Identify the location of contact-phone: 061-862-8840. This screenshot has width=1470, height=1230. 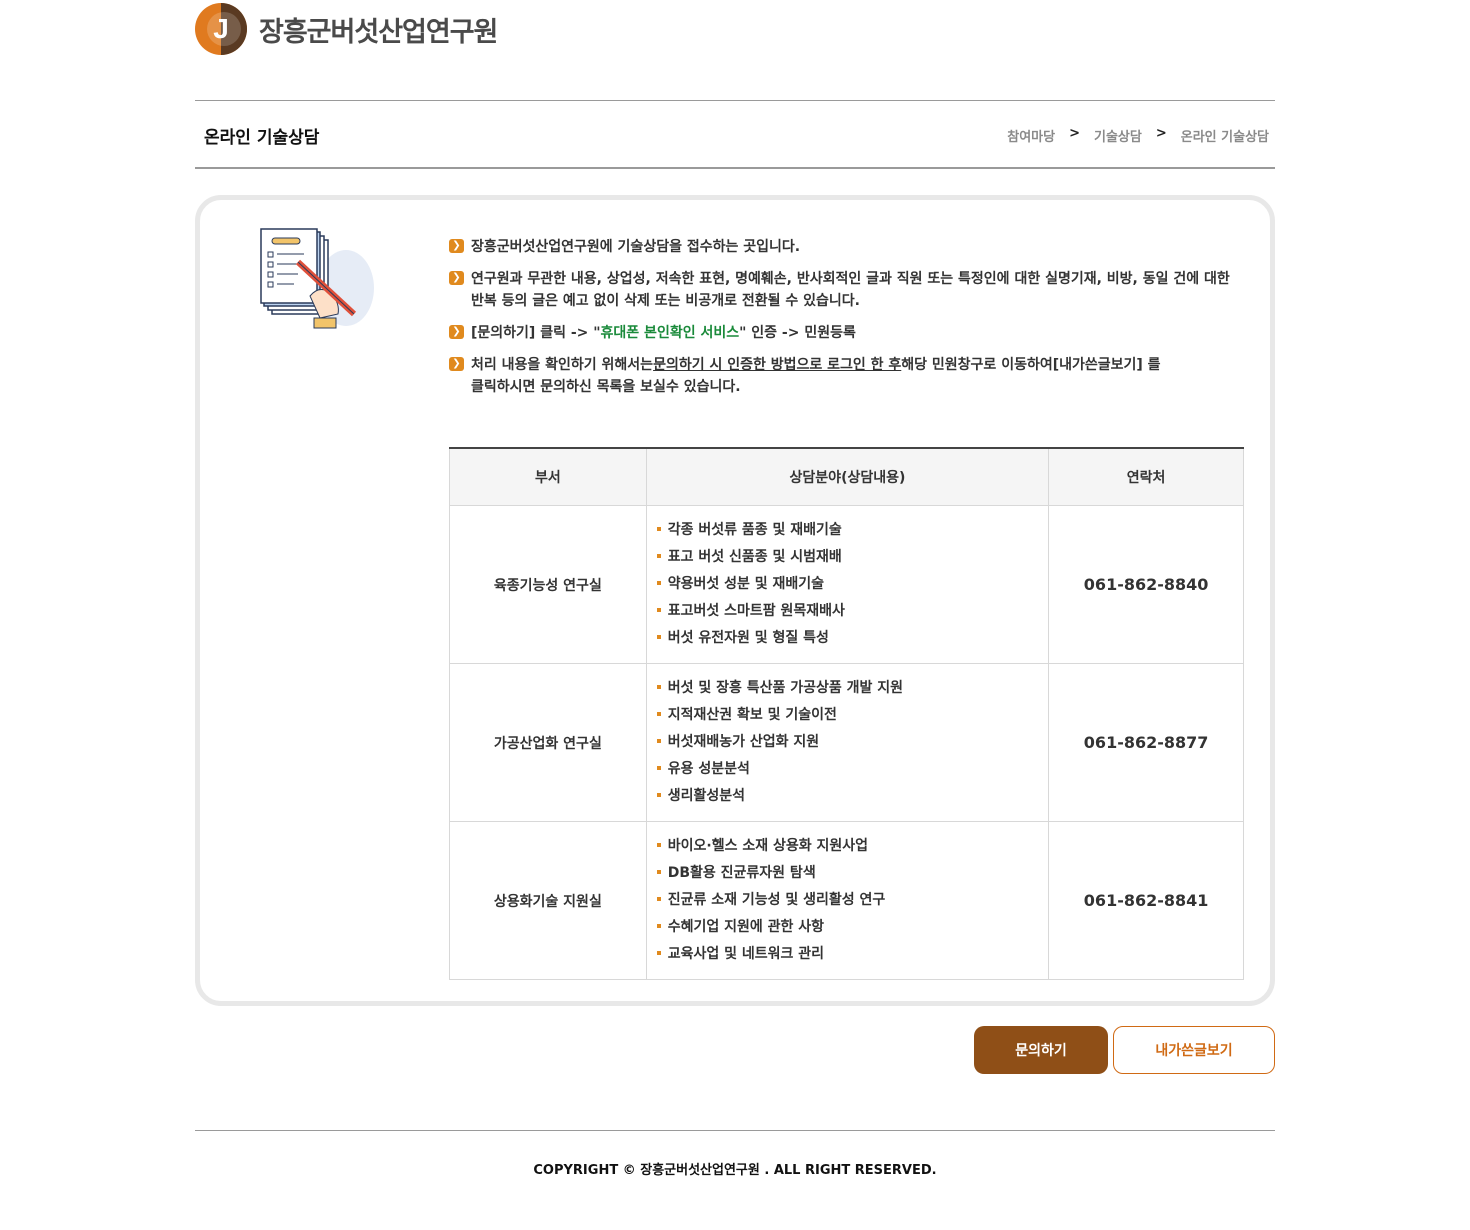
(1146, 584).